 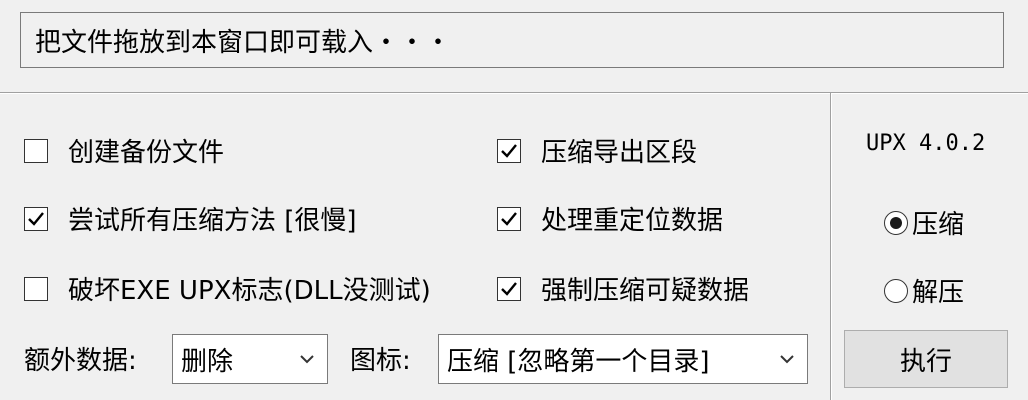 I want to click on handle-reloc-checkbox, so click(x=509, y=218).